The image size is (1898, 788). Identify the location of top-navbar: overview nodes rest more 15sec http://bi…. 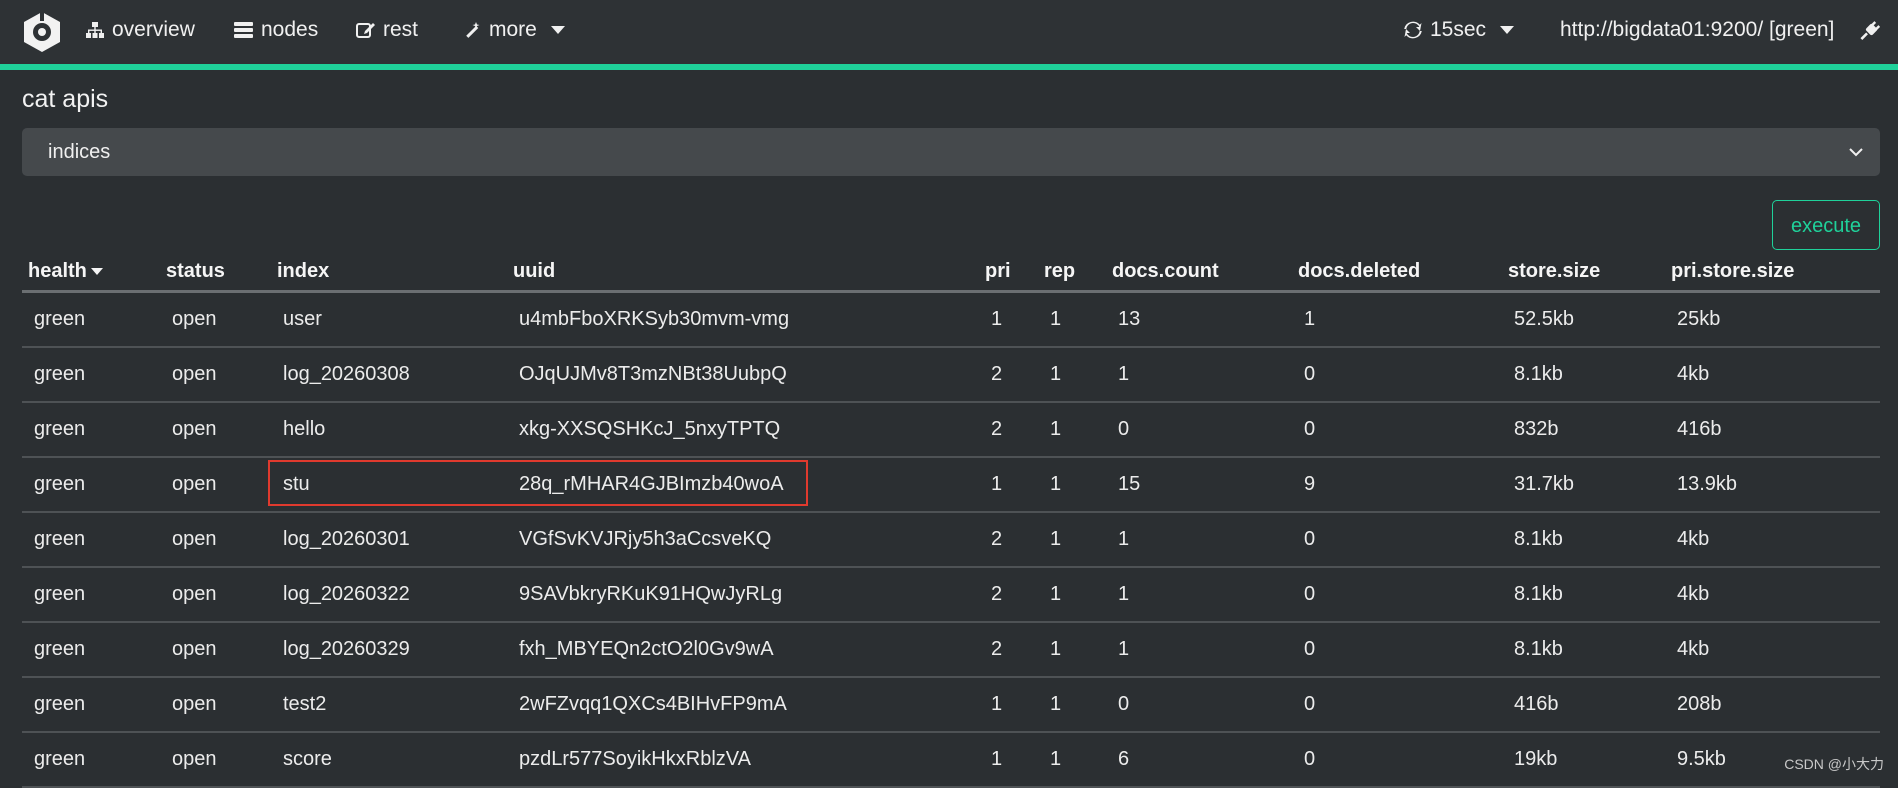
(949, 35).